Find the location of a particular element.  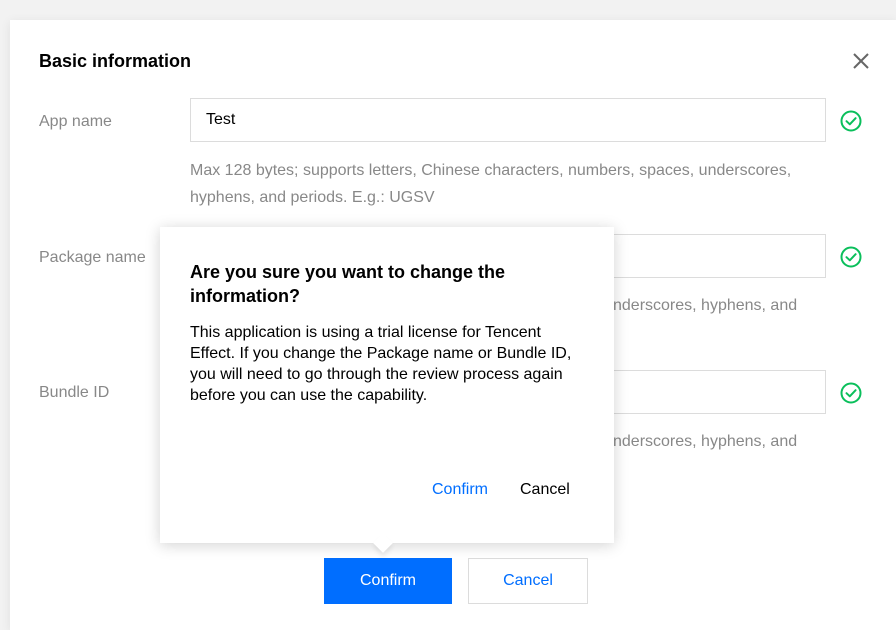

package-name-label: Package name is located at coordinates (92, 257).